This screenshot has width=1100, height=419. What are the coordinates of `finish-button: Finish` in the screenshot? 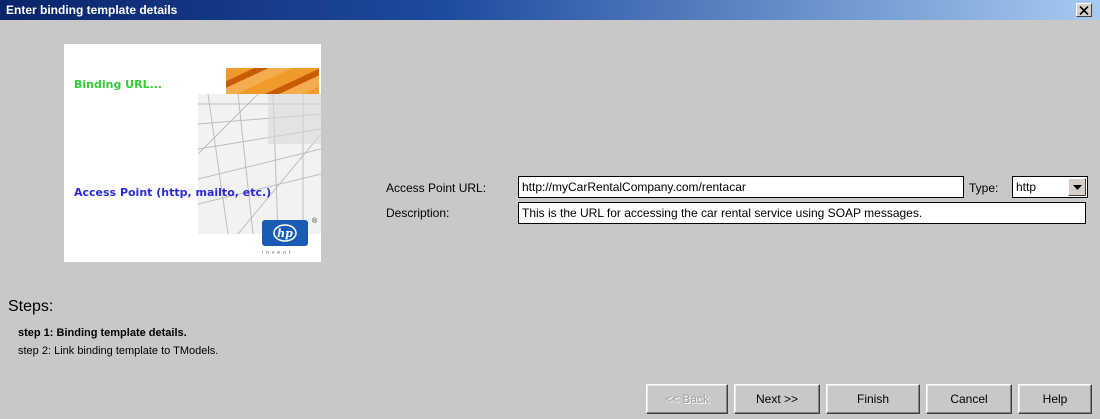 It's located at (873, 399).